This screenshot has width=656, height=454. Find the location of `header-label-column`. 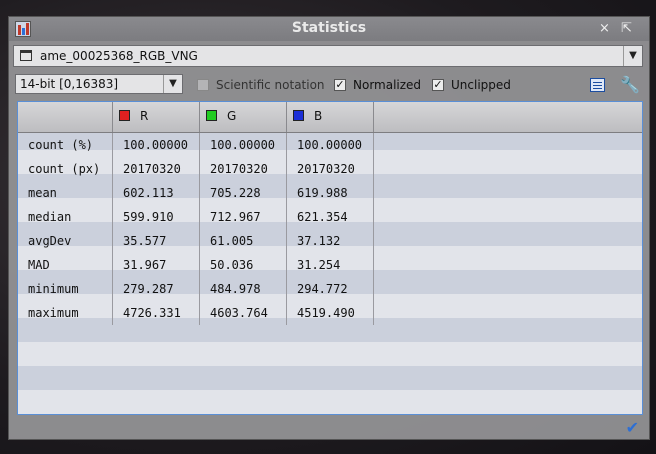

header-label-column is located at coordinates (65, 117).